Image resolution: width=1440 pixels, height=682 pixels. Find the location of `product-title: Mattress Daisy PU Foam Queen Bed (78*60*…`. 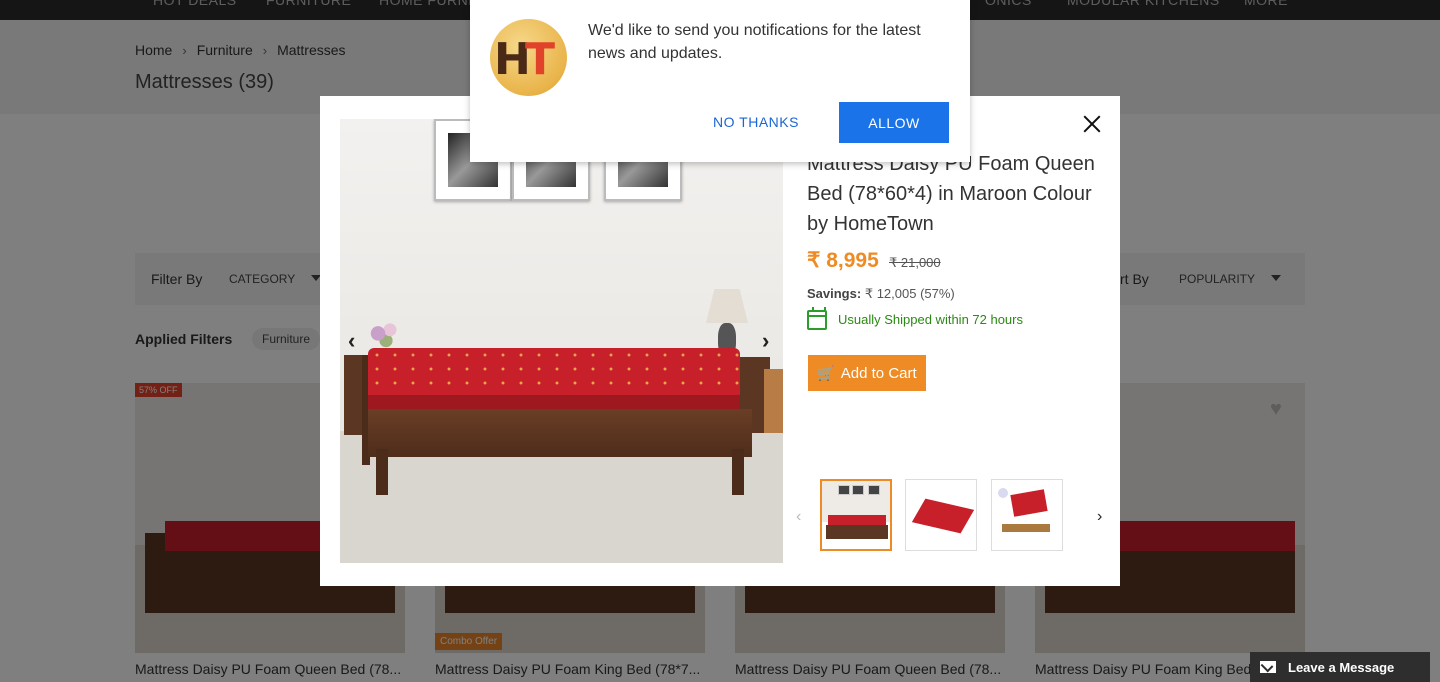

product-title: Mattress Daisy PU Foam Queen Bed (78*60*… is located at coordinates (951, 194).